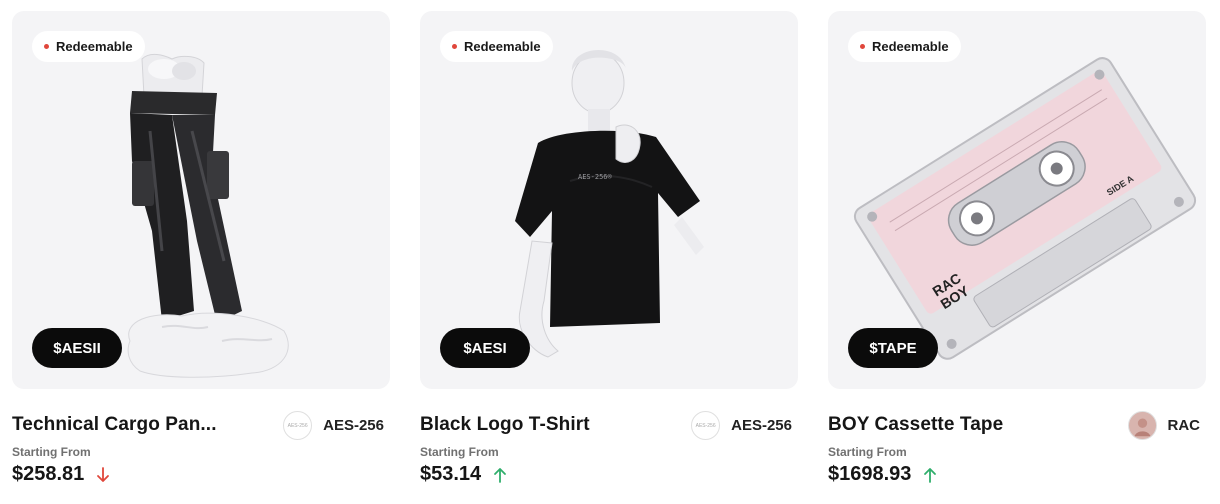 This screenshot has width=1220, height=504. What do you see at coordinates (485, 348) in the screenshot?
I see `ticker-button: $AESI` at bounding box center [485, 348].